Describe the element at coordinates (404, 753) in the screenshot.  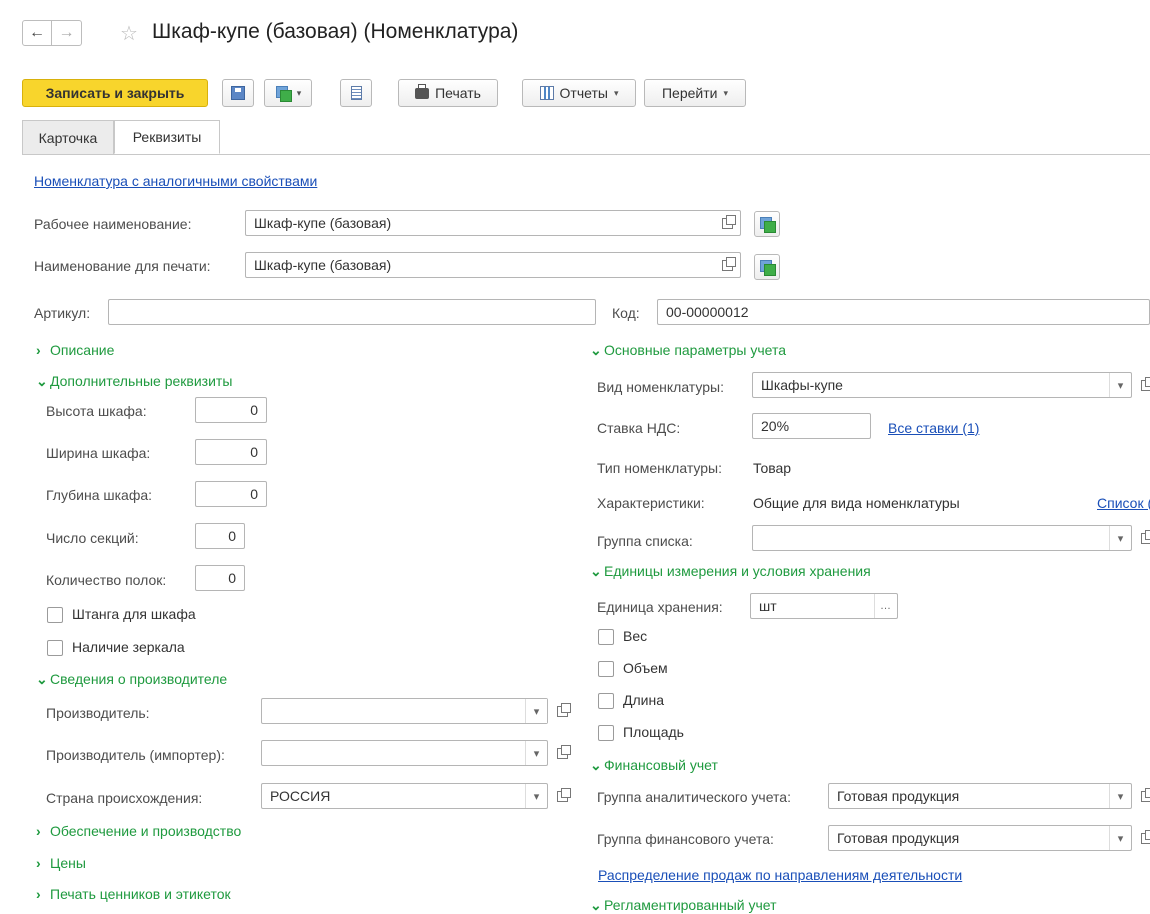
I see `importer-field` at that location.